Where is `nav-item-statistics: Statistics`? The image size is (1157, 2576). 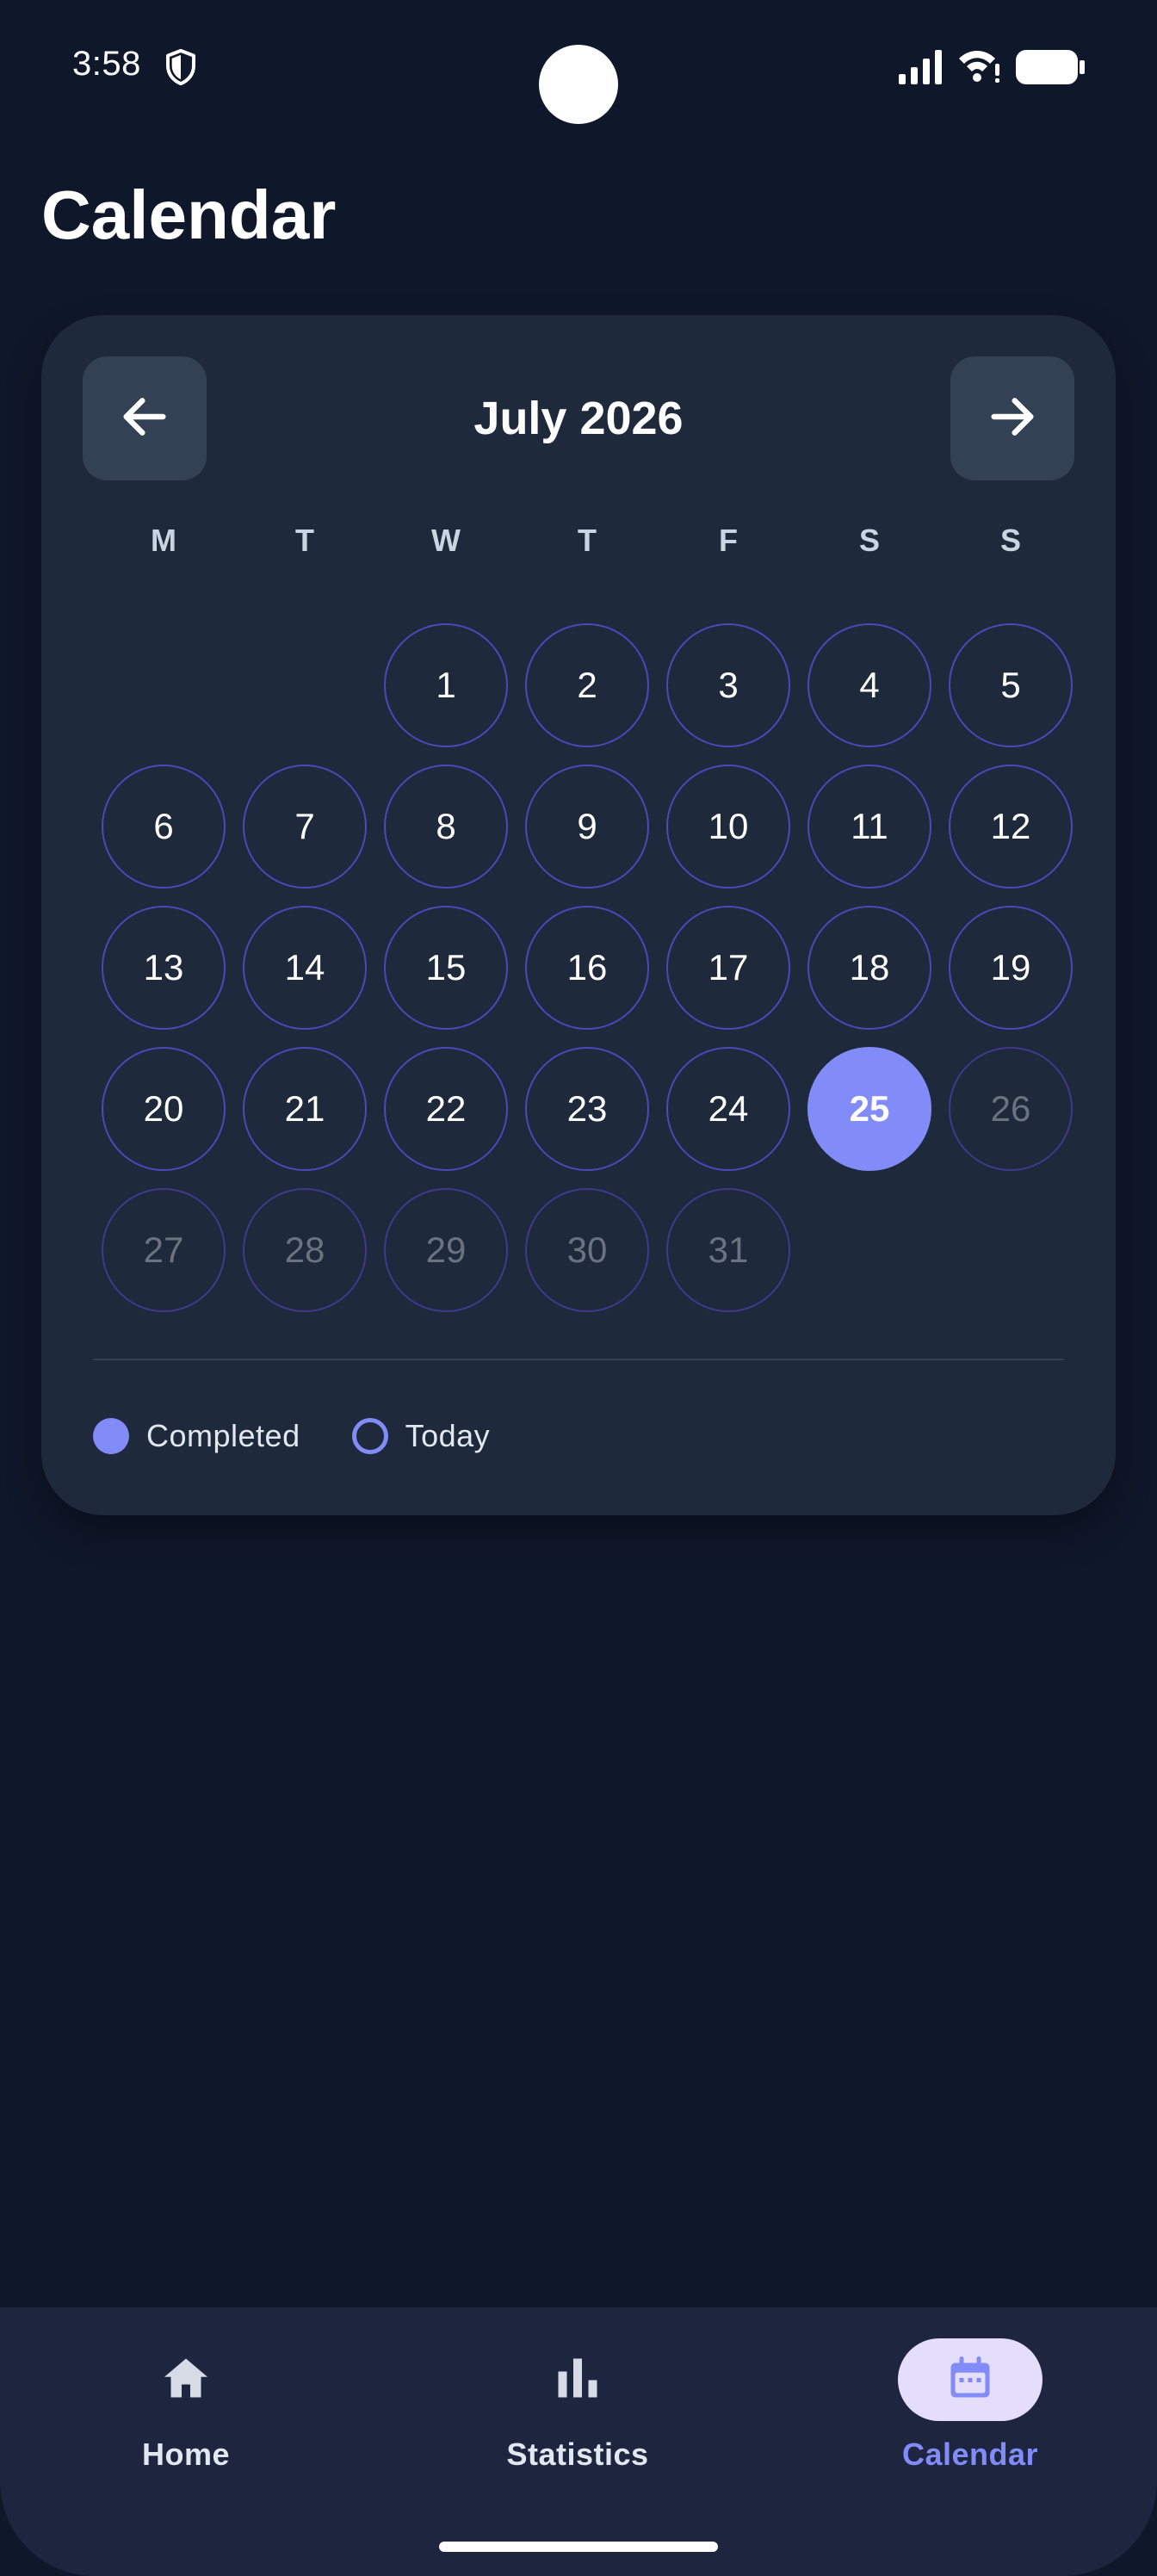 nav-item-statistics: Statistics is located at coordinates (578, 2424).